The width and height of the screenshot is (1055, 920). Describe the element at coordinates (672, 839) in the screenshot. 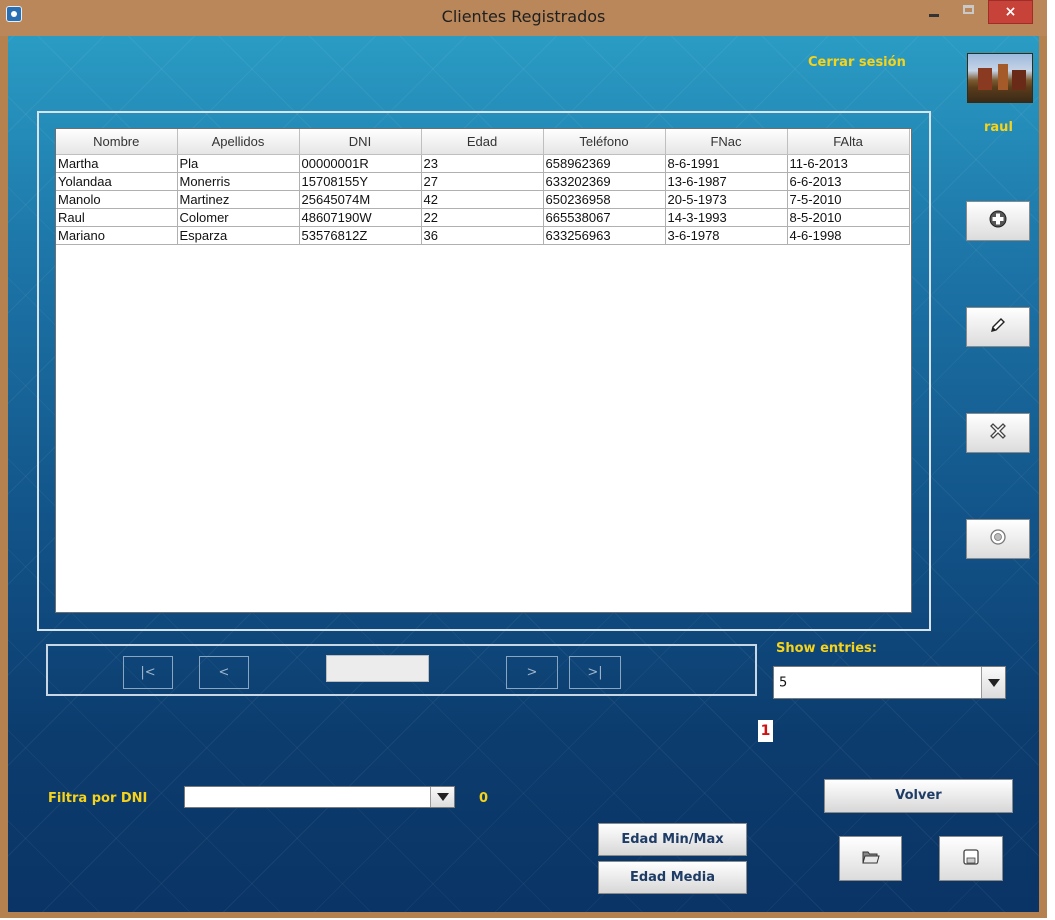

I see `edad-min-max-button: Edad Min/Max` at that location.